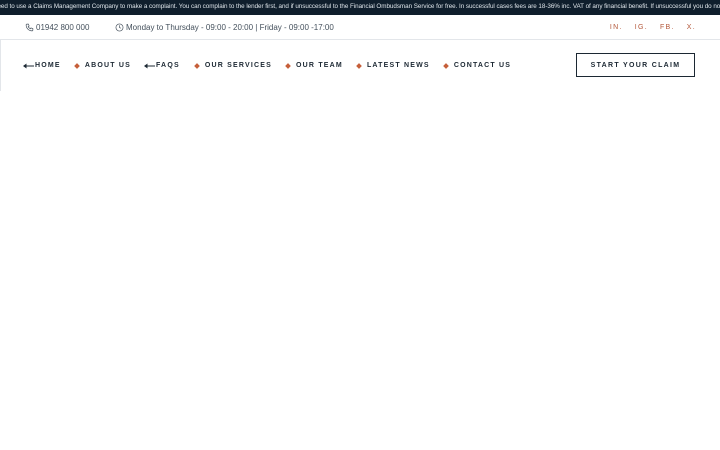 The width and height of the screenshot is (720, 450). Describe the element at coordinates (616, 27) in the screenshot. I see `social-link-linkedin: IN.` at that location.